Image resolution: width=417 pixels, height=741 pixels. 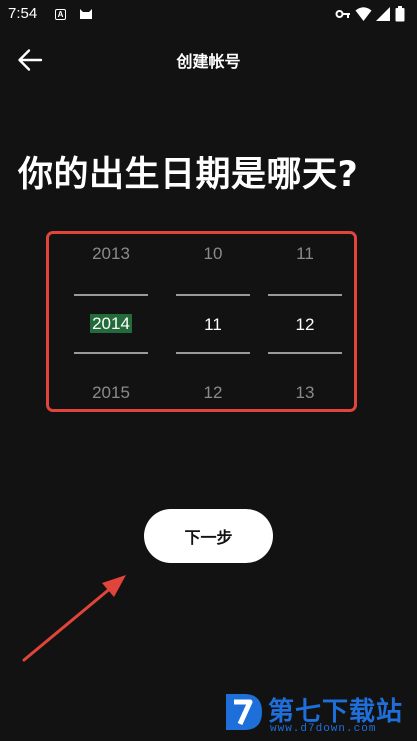 What do you see at coordinates (111, 393) in the screenshot?
I see `year-option-next: 2015` at bounding box center [111, 393].